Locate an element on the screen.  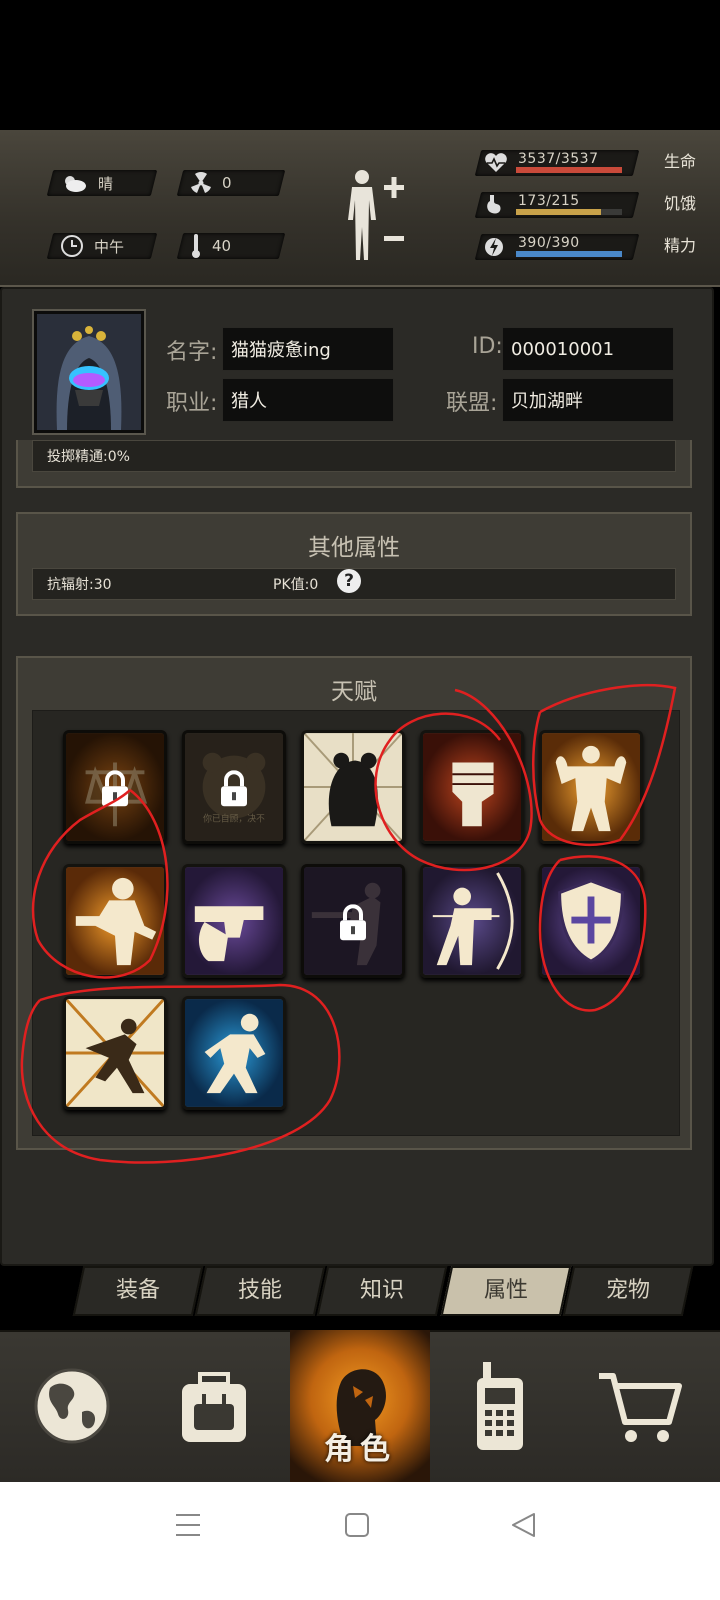
radiation-resist-text: 抗辐射:30 is located at coordinates (79, 585).